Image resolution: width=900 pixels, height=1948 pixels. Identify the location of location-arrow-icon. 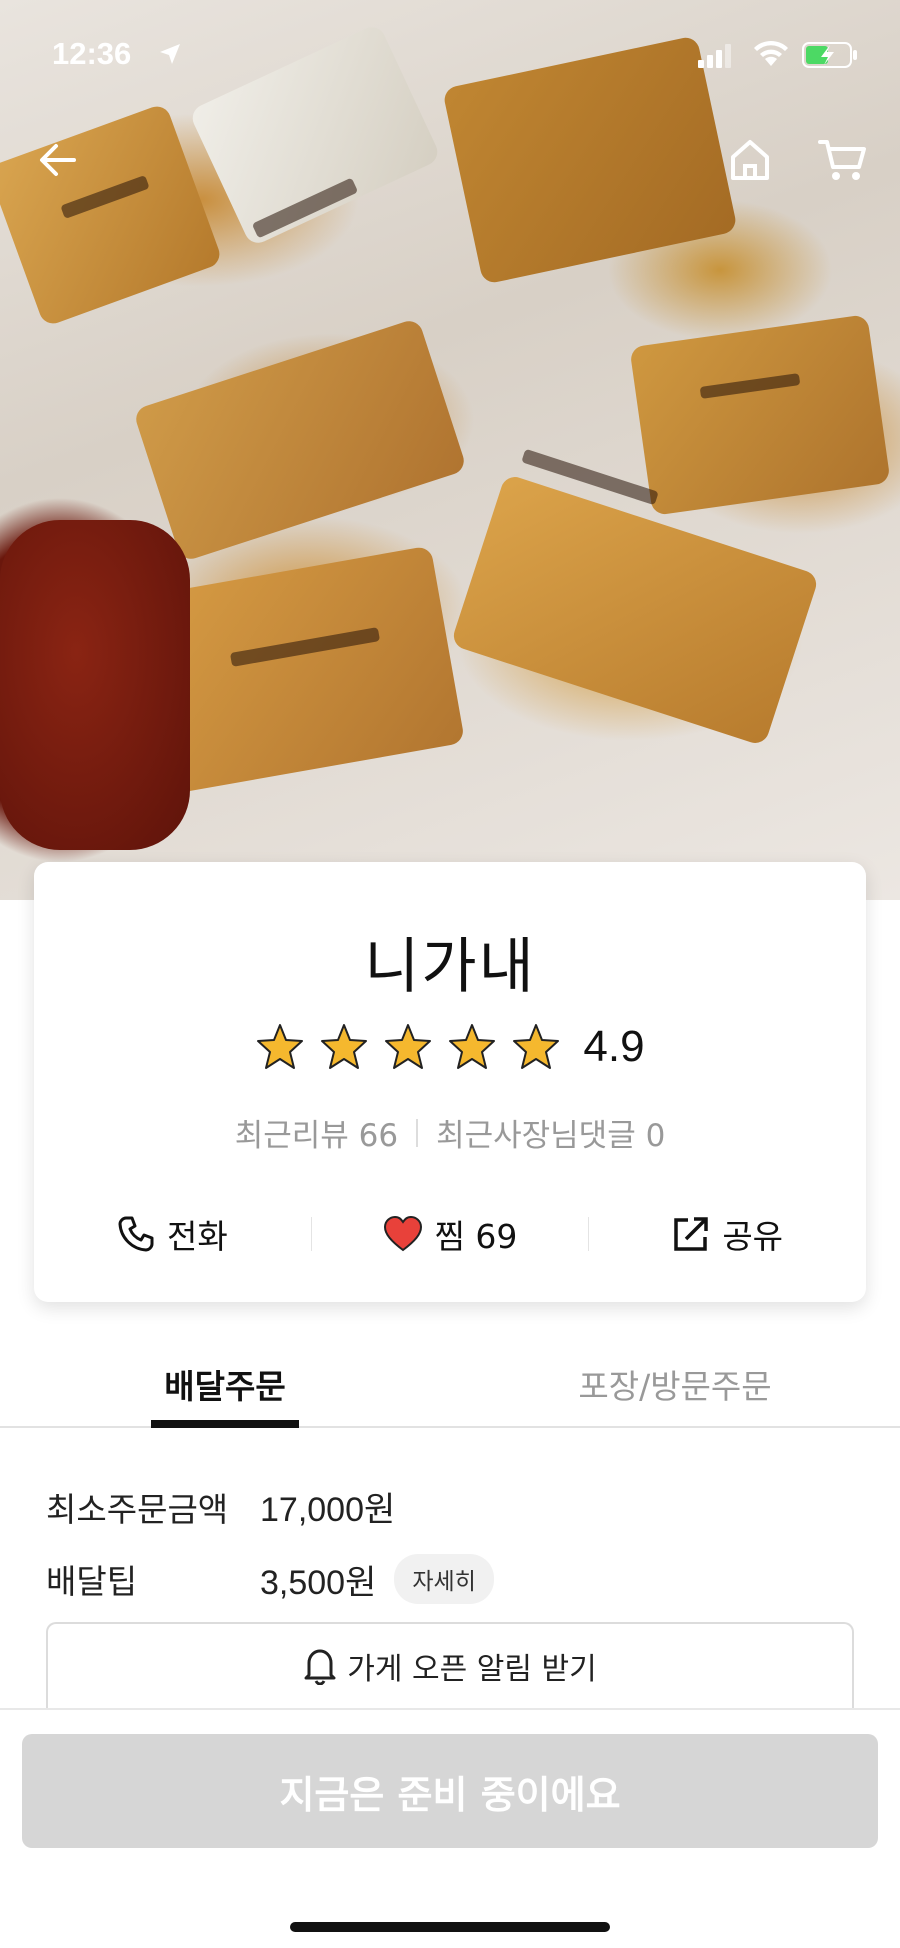
(170, 54).